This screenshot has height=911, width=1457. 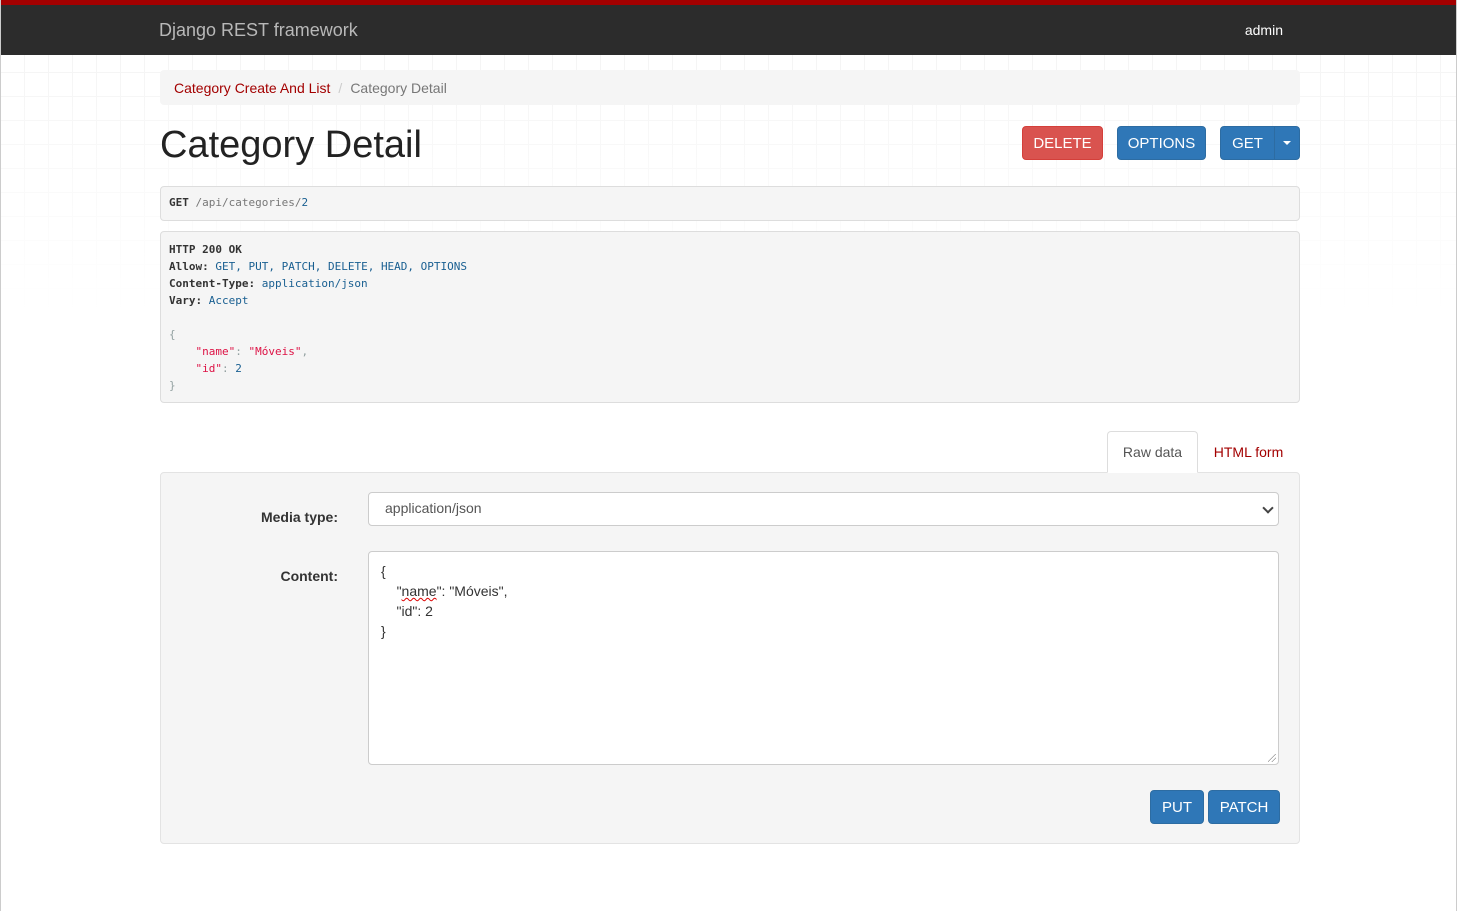 I want to click on content-text: ": "Móveis",, so click(x=472, y=591).